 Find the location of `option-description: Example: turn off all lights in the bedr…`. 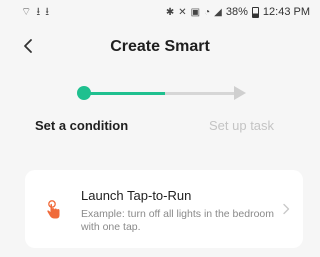

option-description: Example: turn off all lights in the bedr… is located at coordinates (177, 220).